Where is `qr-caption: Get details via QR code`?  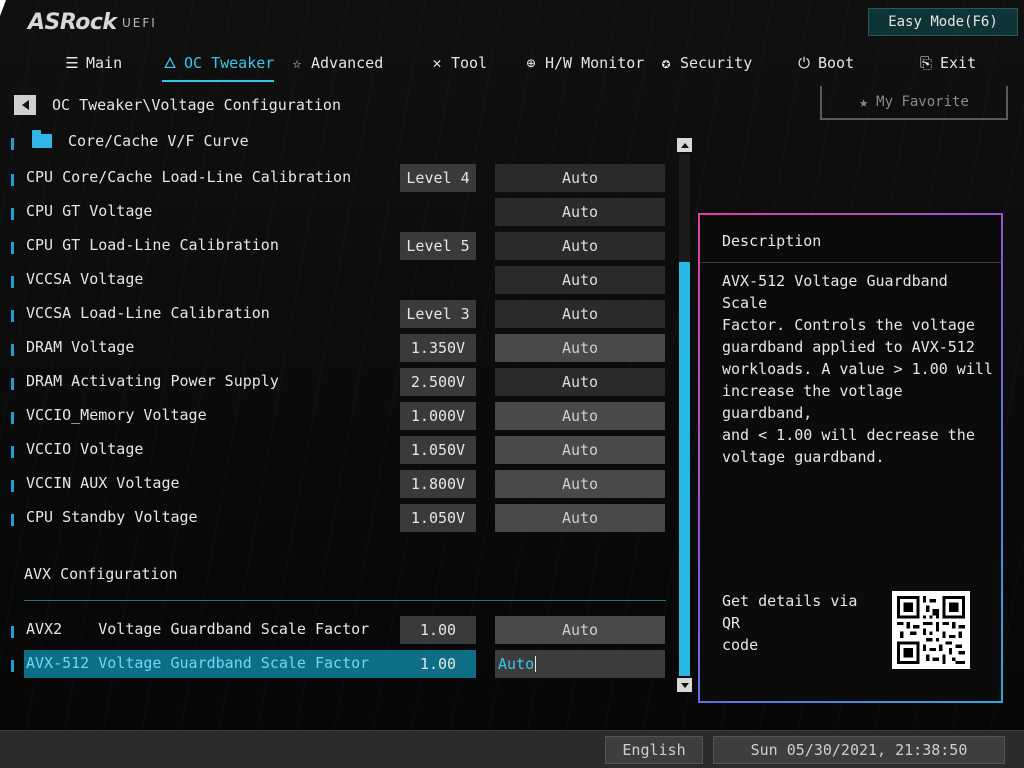 qr-caption: Get details via QR code is located at coordinates (790, 623).